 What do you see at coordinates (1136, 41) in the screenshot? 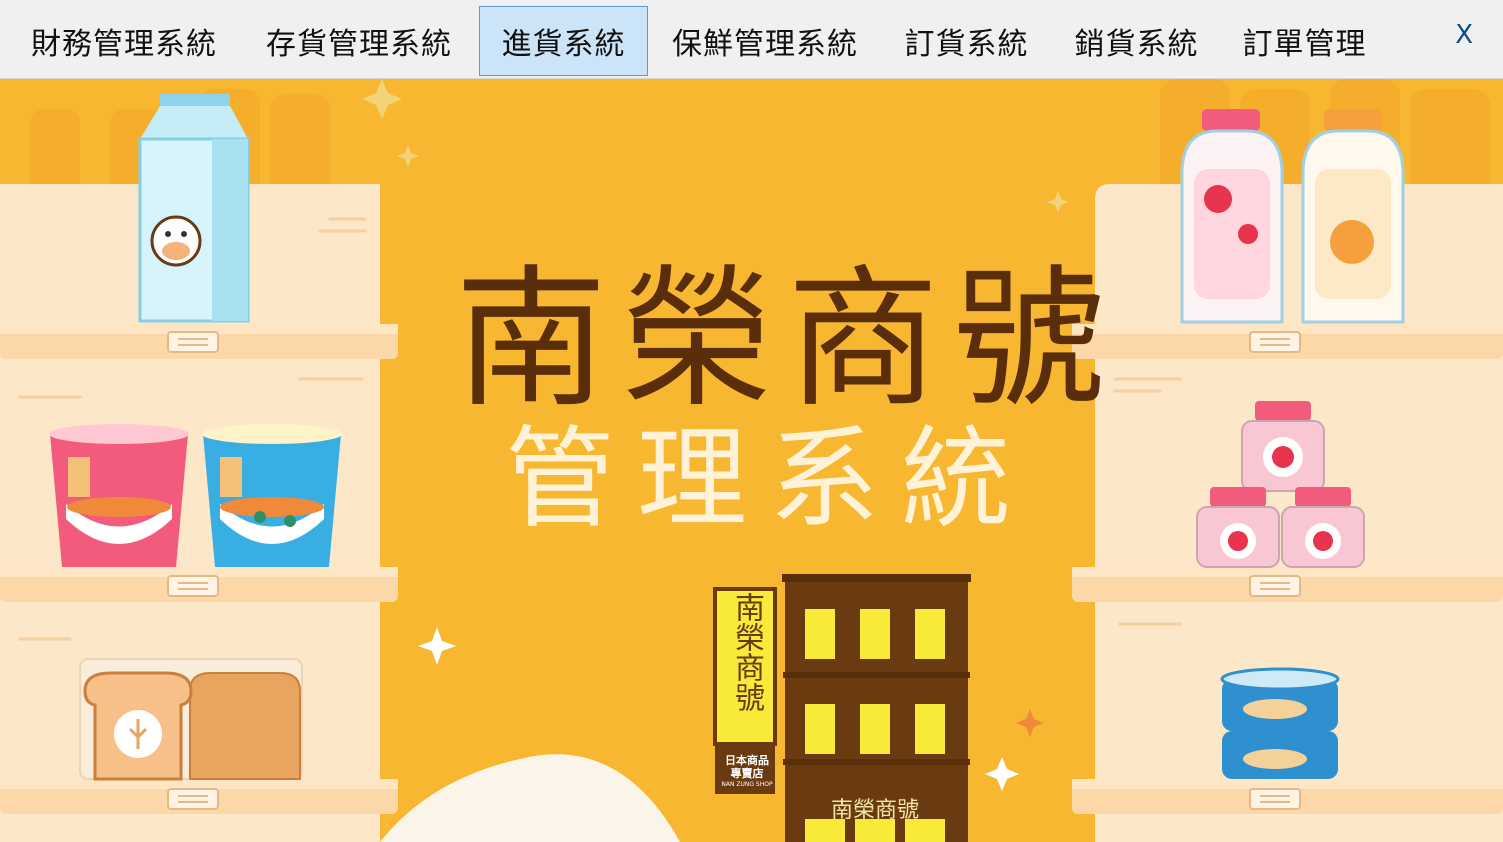
I see `tab-sales: 銷貨系統` at bounding box center [1136, 41].